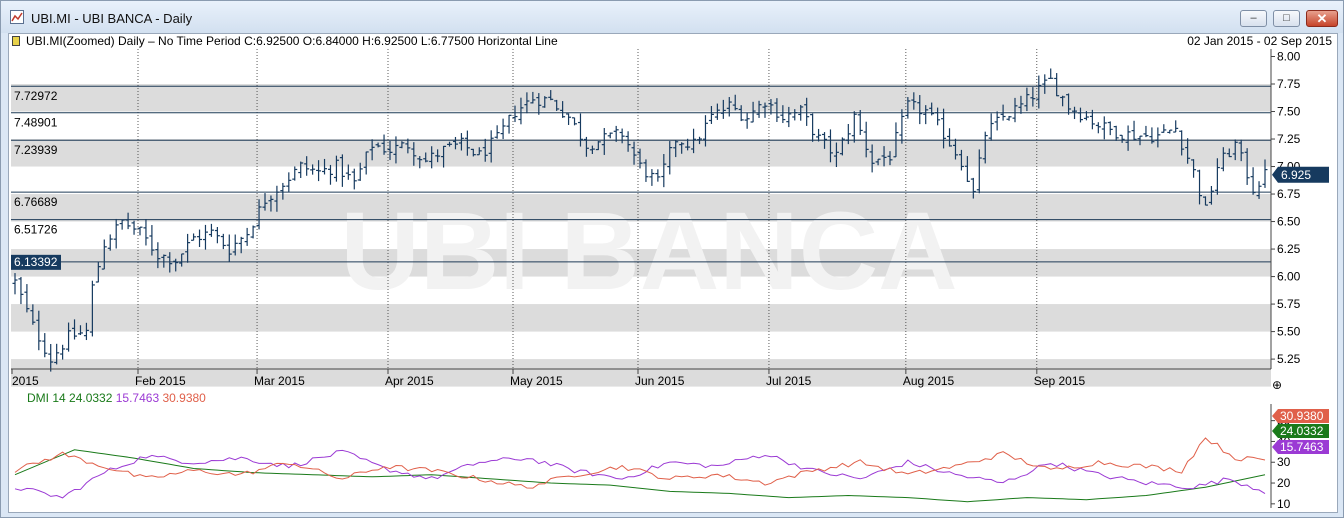 This screenshot has width=1344, height=518. I want to click on horizontal-line-label: 7.48901, so click(36, 123).